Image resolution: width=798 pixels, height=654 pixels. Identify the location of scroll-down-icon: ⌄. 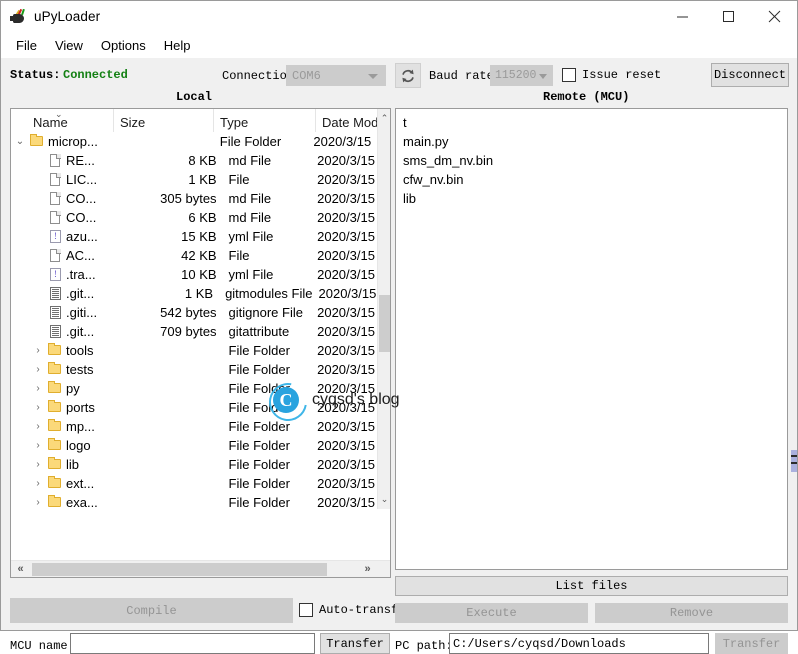
(384, 499).